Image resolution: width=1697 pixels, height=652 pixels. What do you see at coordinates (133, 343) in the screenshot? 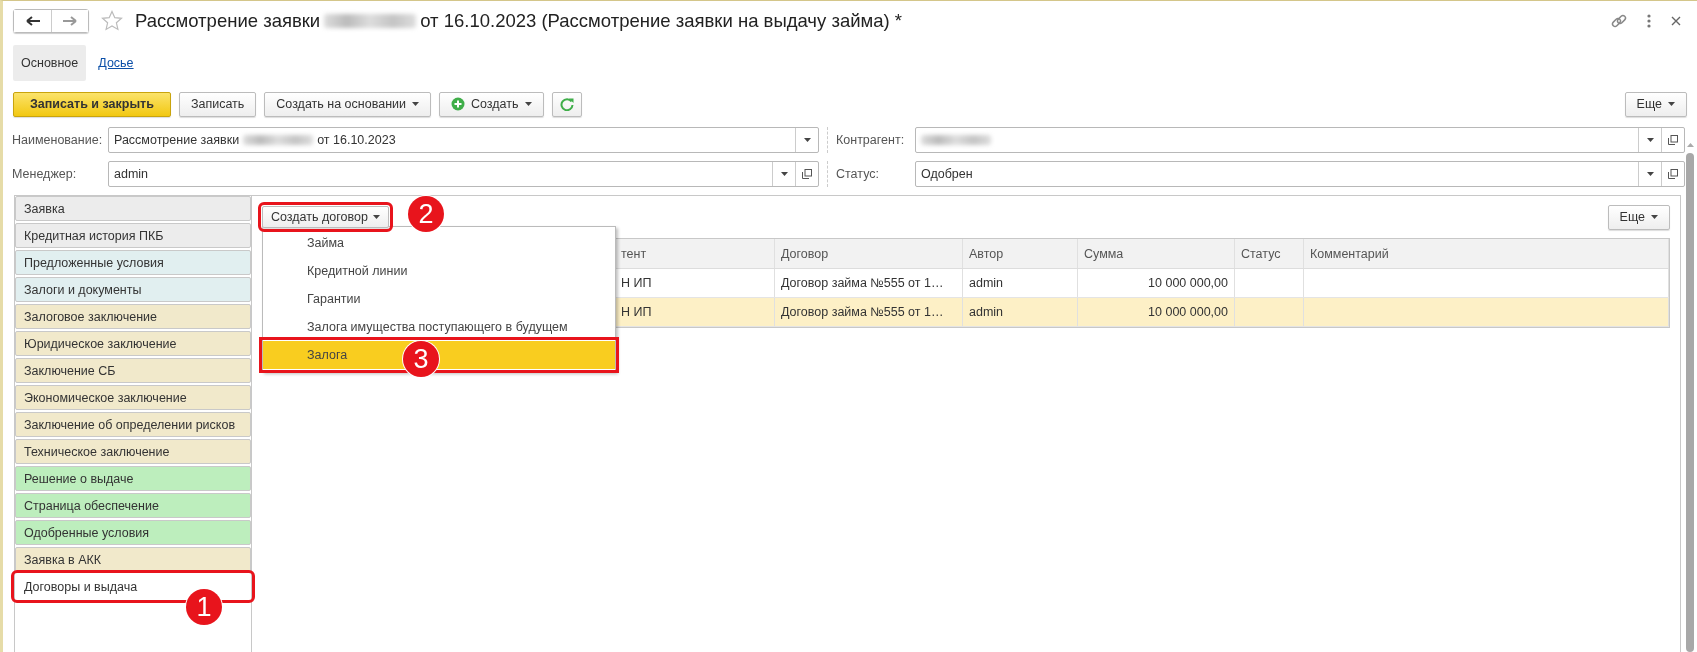
I see `sidebar-item: Юридическое заключение` at bounding box center [133, 343].